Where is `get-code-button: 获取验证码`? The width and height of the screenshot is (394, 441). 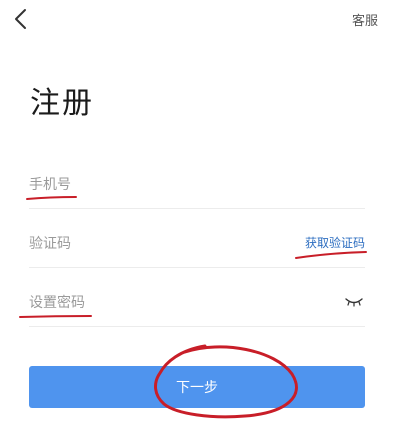
get-code-button: 获取验证码 is located at coordinates (335, 242).